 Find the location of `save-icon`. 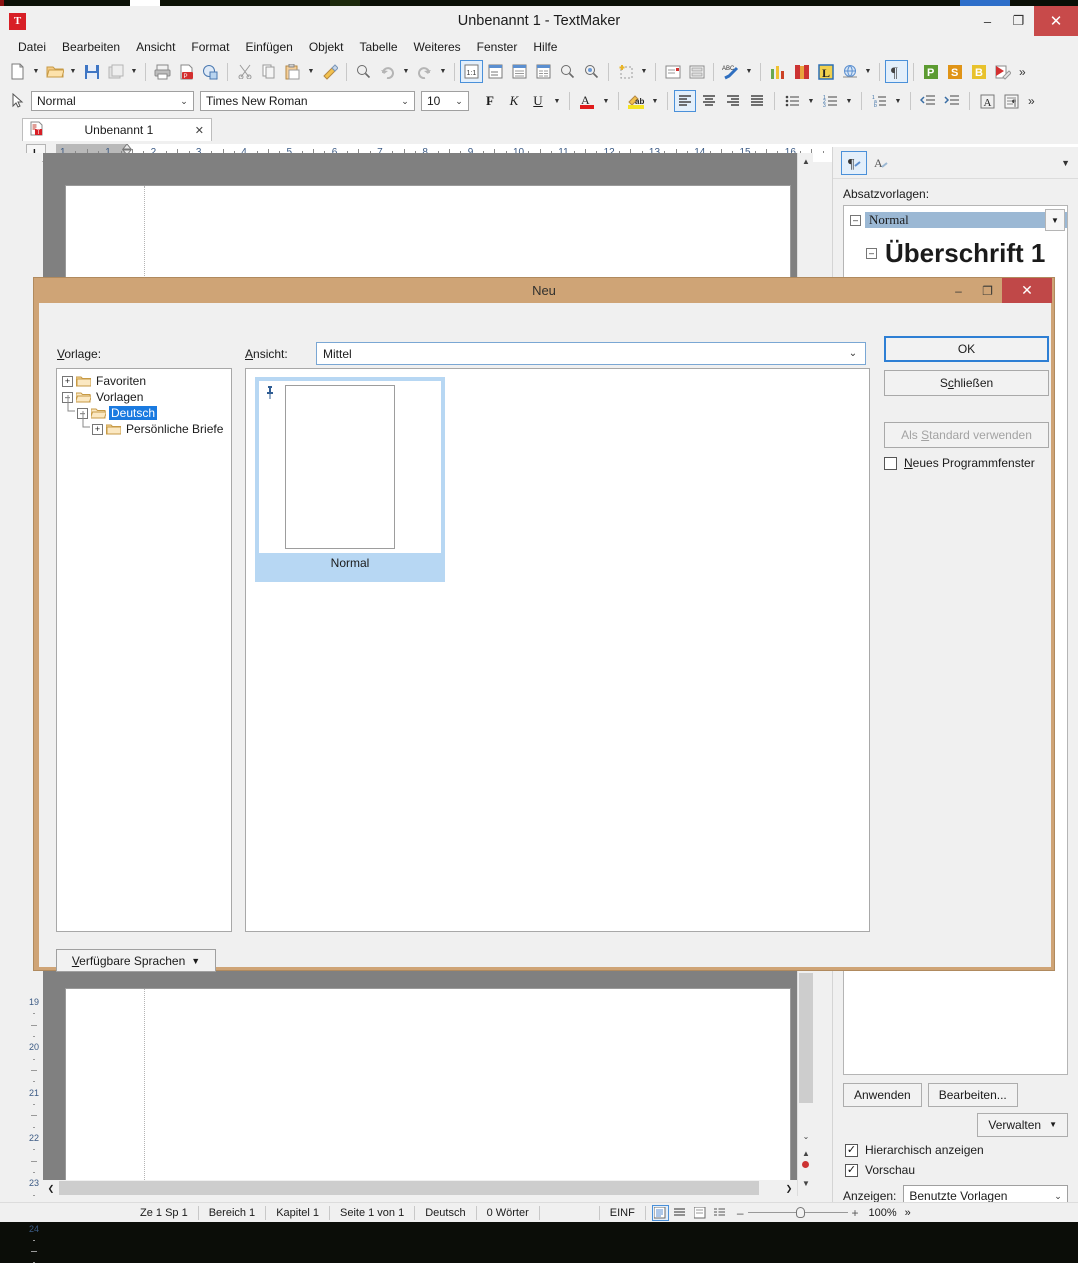

save-icon is located at coordinates (91, 71).